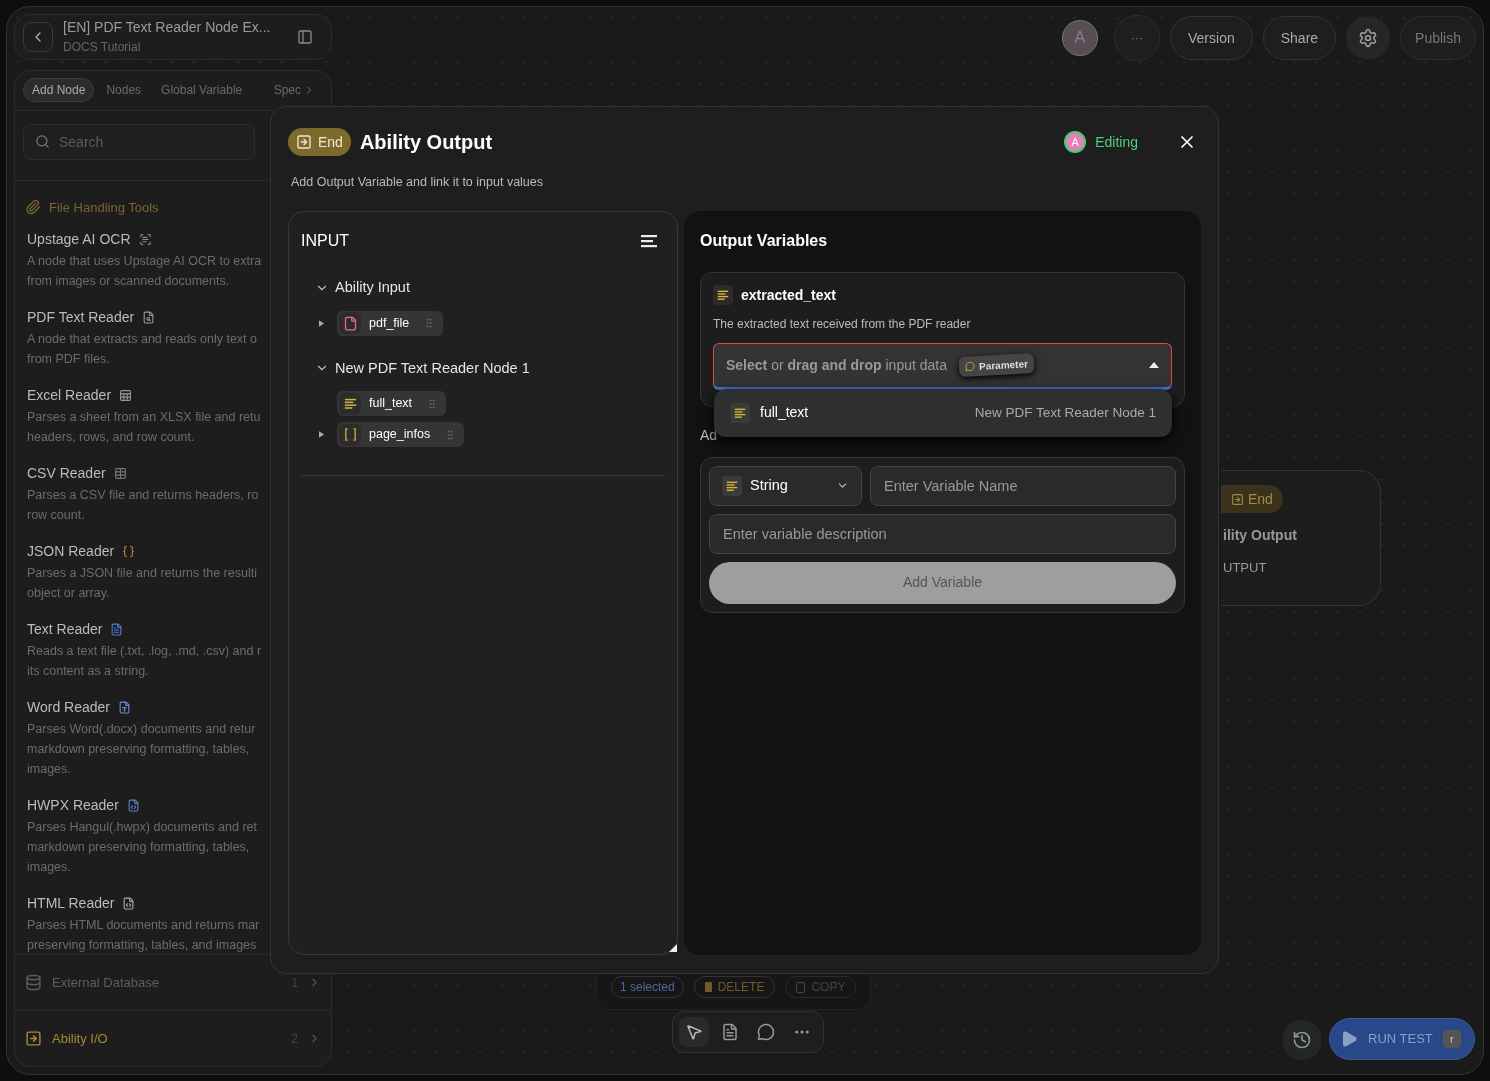 The height and width of the screenshot is (1081, 1490). What do you see at coordinates (1402, 1039) in the screenshot?
I see `run-test-button: RUN TEST r` at bounding box center [1402, 1039].